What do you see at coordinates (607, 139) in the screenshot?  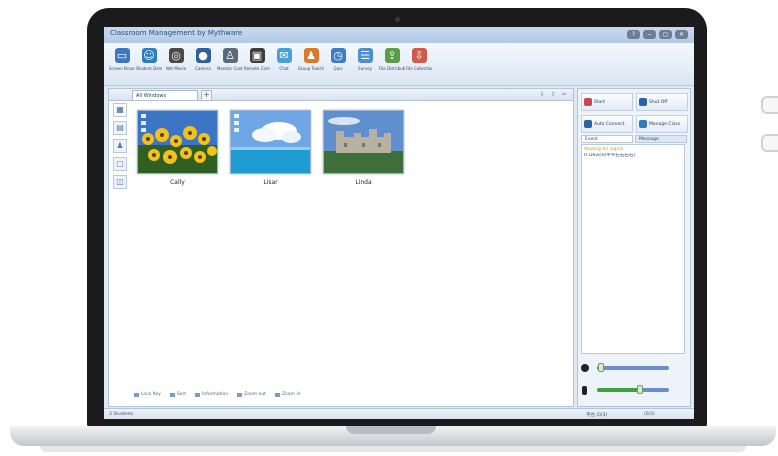 I see `tab-event: Event` at bounding box center [607, 139].